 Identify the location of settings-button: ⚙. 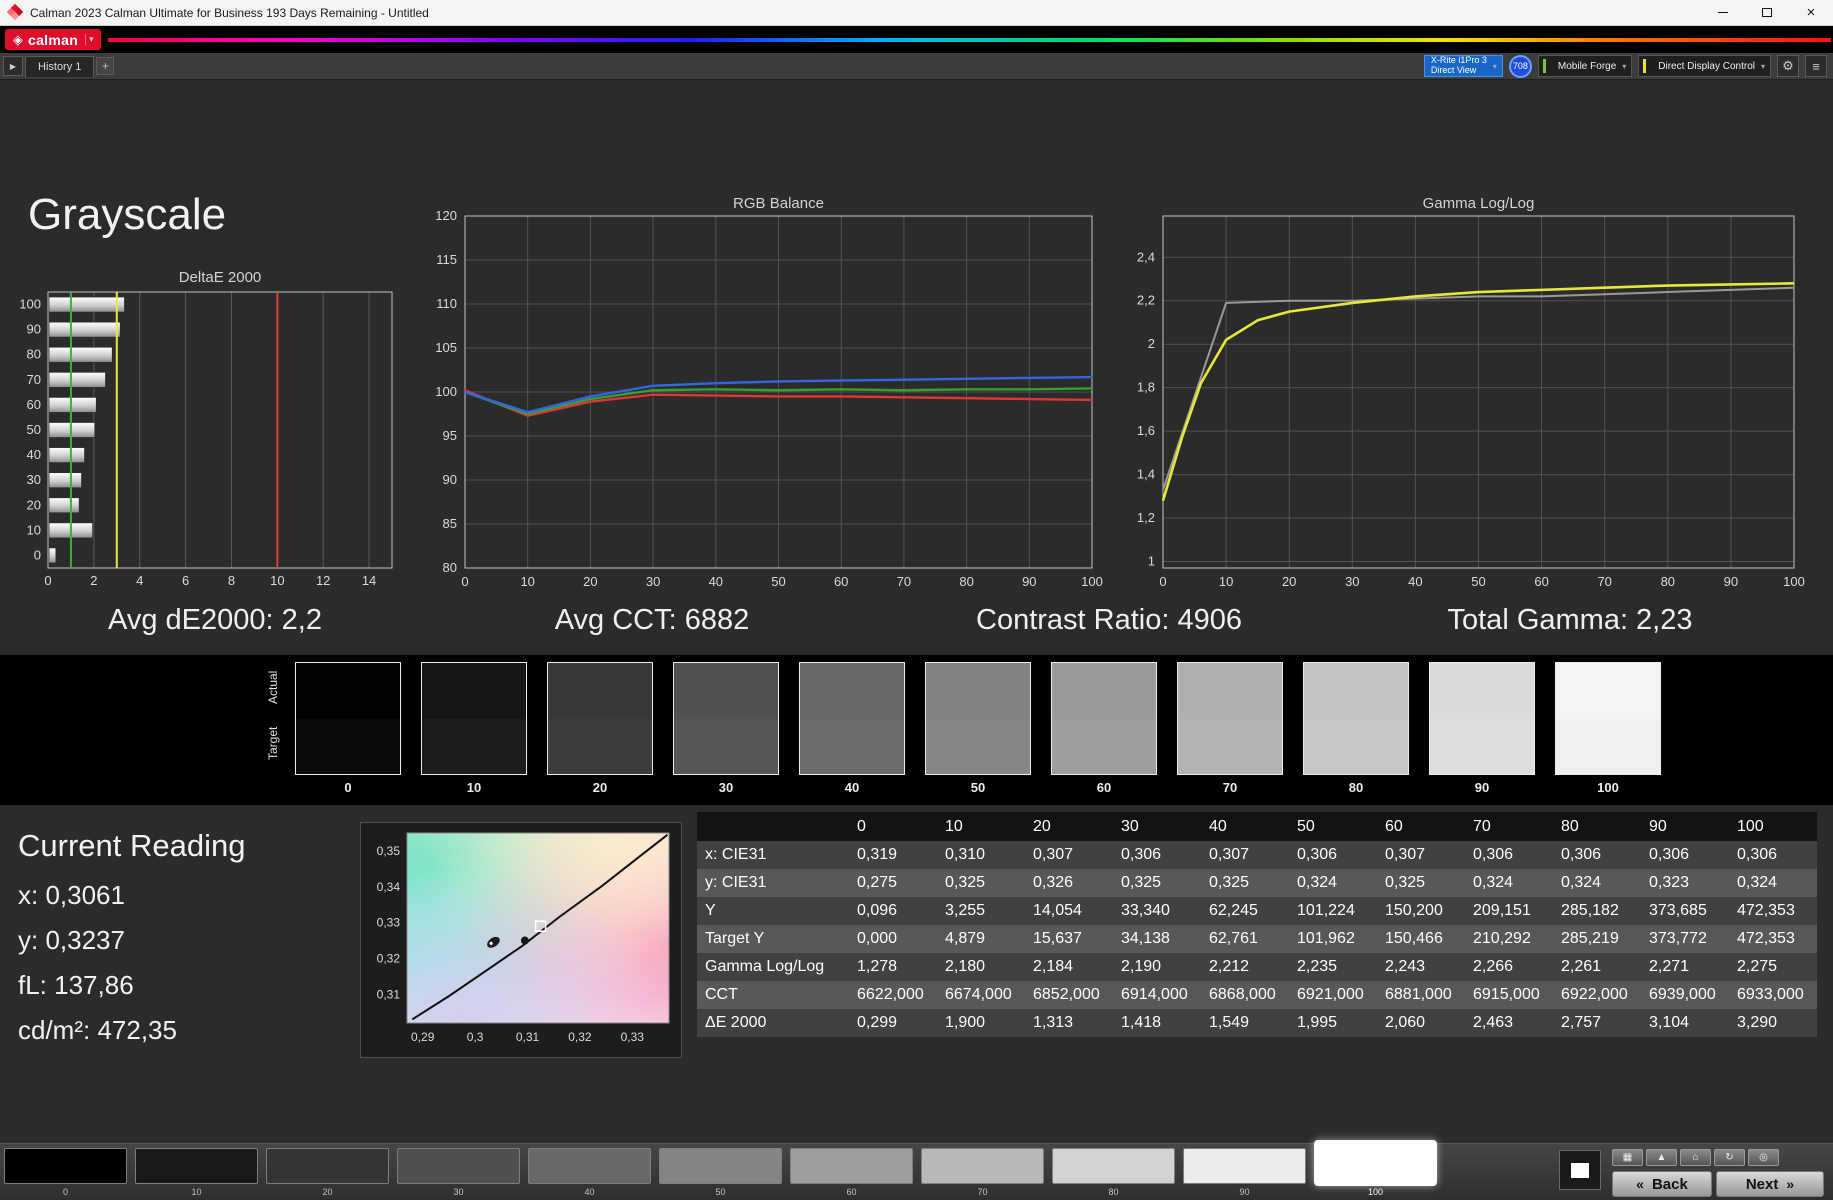
(1788, 66).